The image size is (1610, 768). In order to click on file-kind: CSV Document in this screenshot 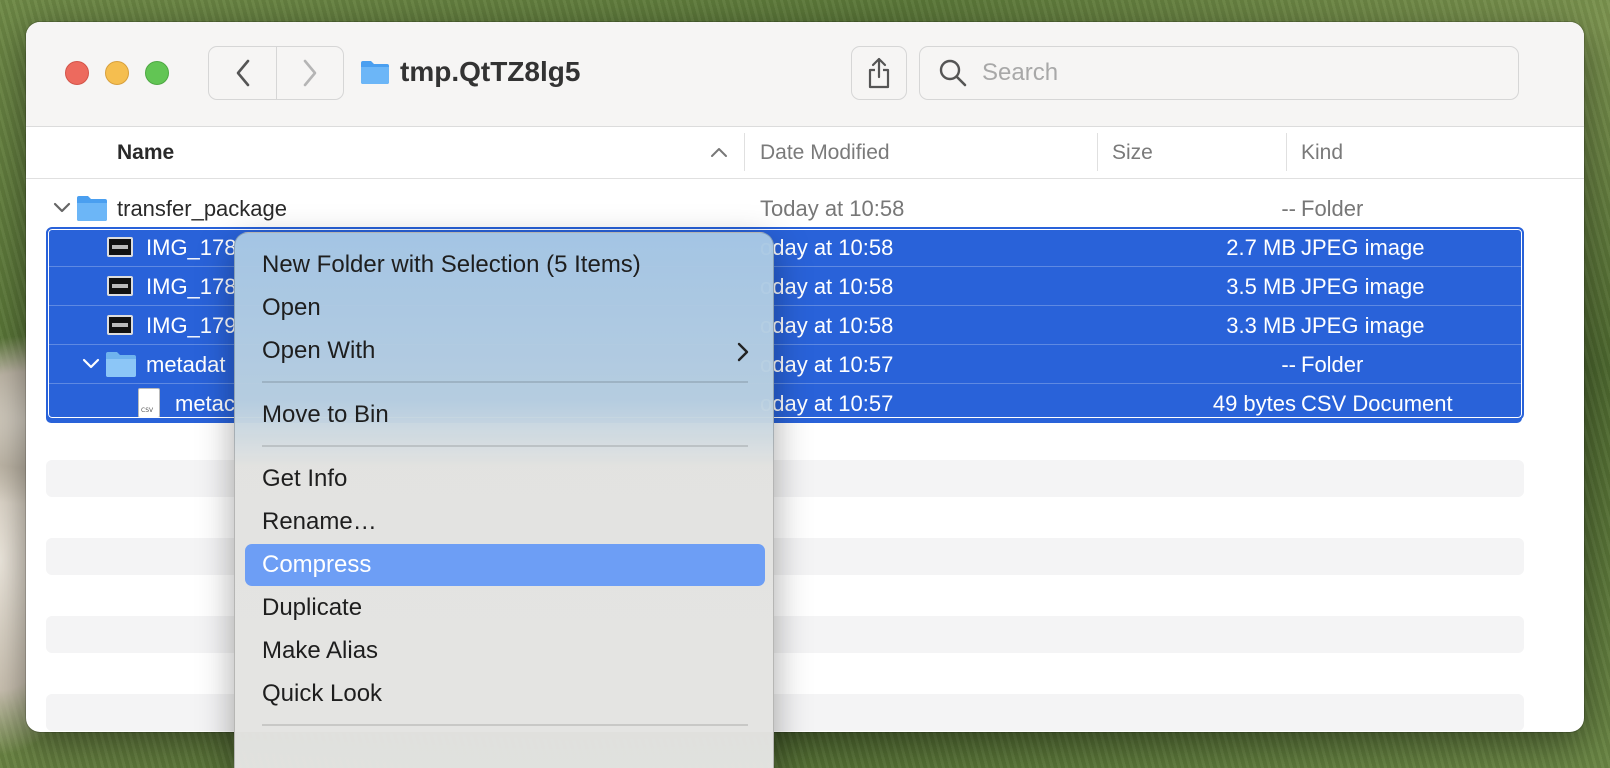, I will do `click(1377, 403)`.